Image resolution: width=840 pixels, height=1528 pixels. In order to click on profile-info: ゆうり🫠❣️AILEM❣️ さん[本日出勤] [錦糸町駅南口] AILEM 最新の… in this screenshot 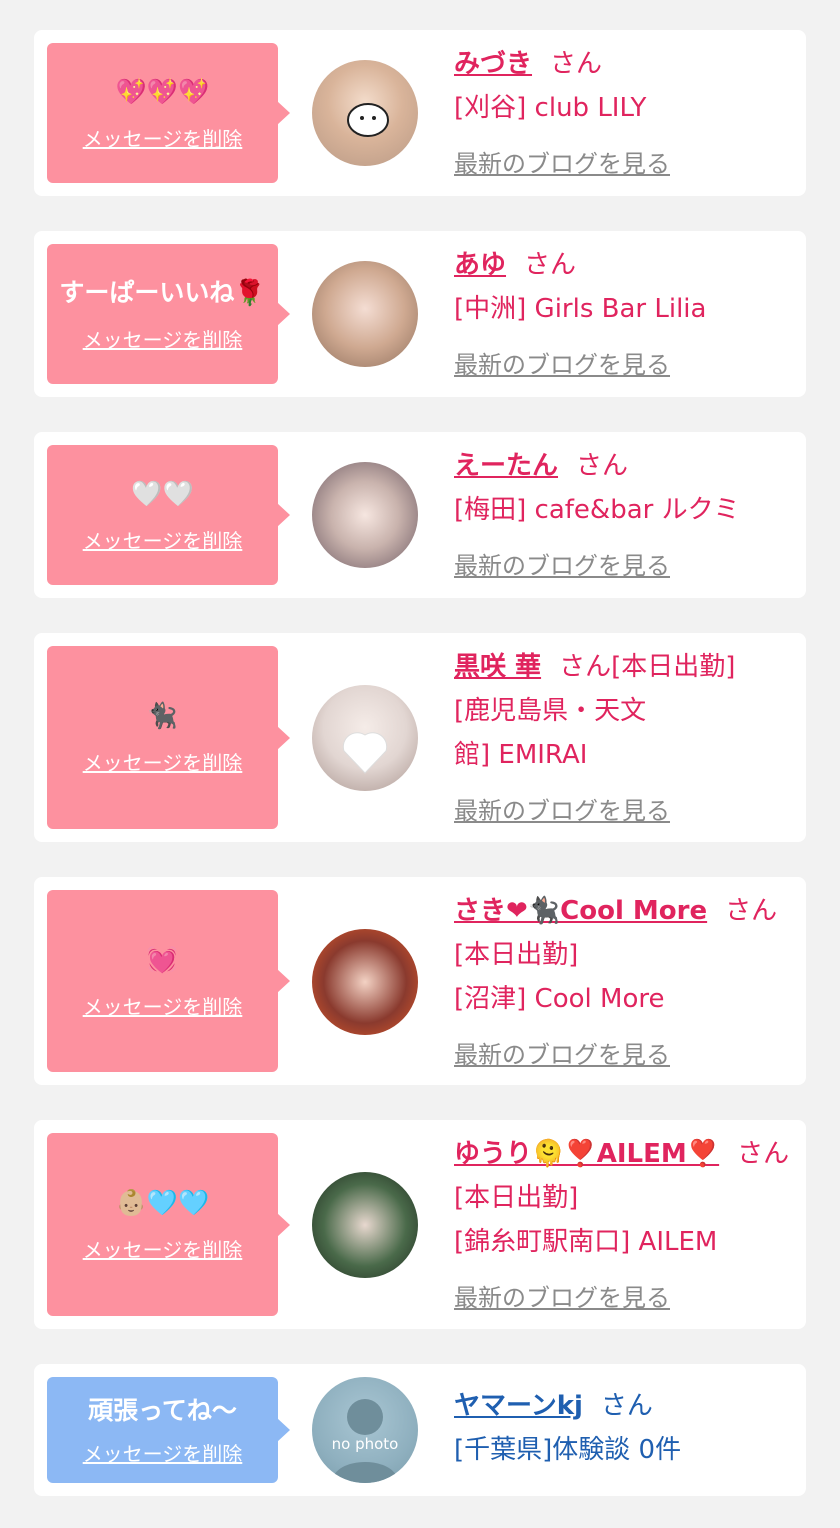, I will do `click(624, 1226)`.